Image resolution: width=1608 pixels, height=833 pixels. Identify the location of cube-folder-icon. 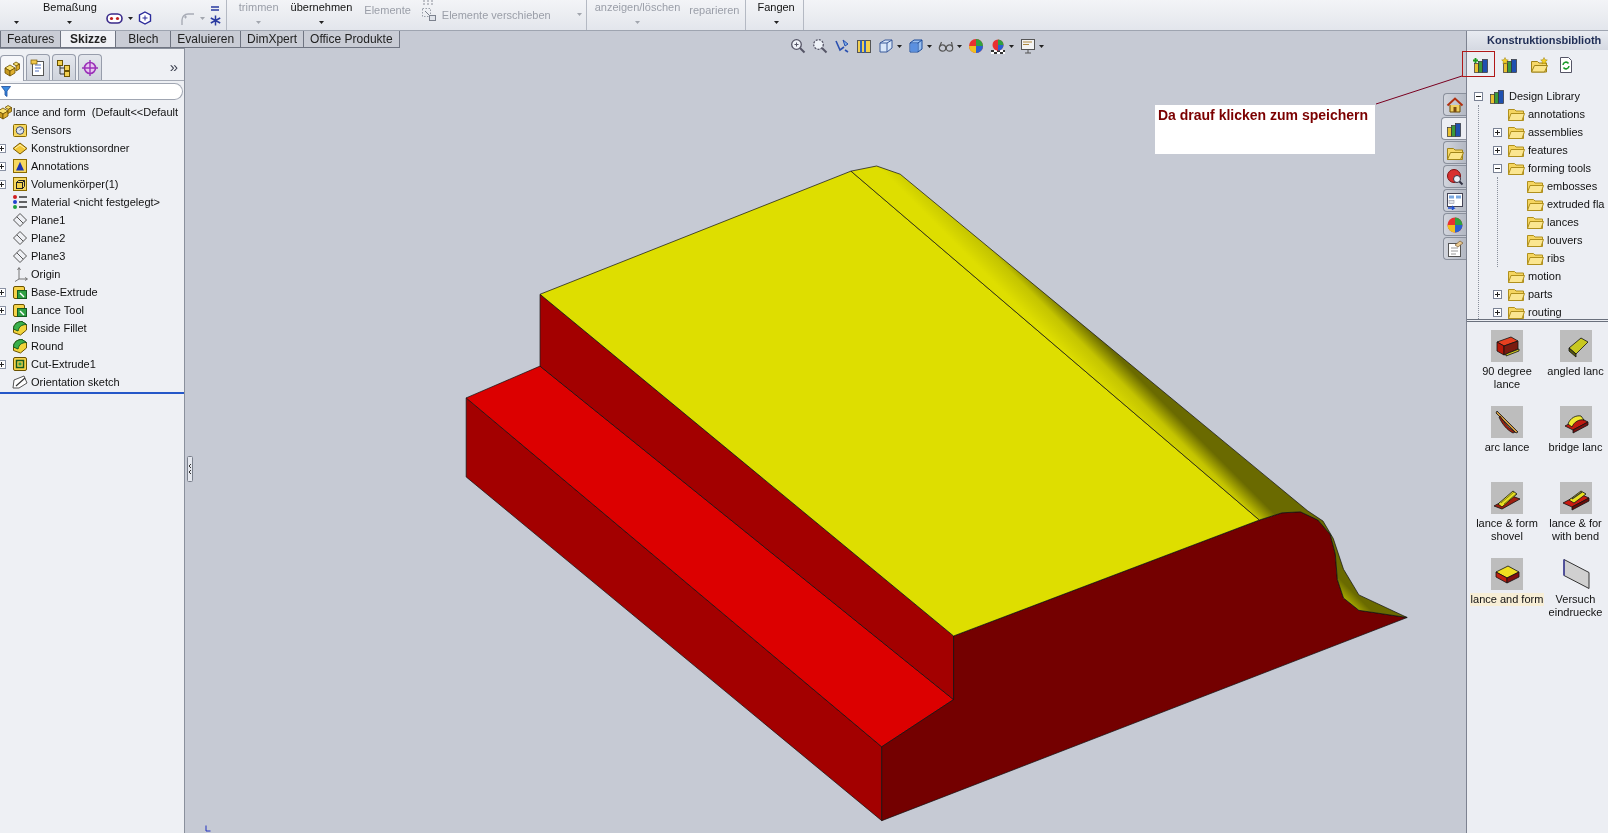
(20, 184).